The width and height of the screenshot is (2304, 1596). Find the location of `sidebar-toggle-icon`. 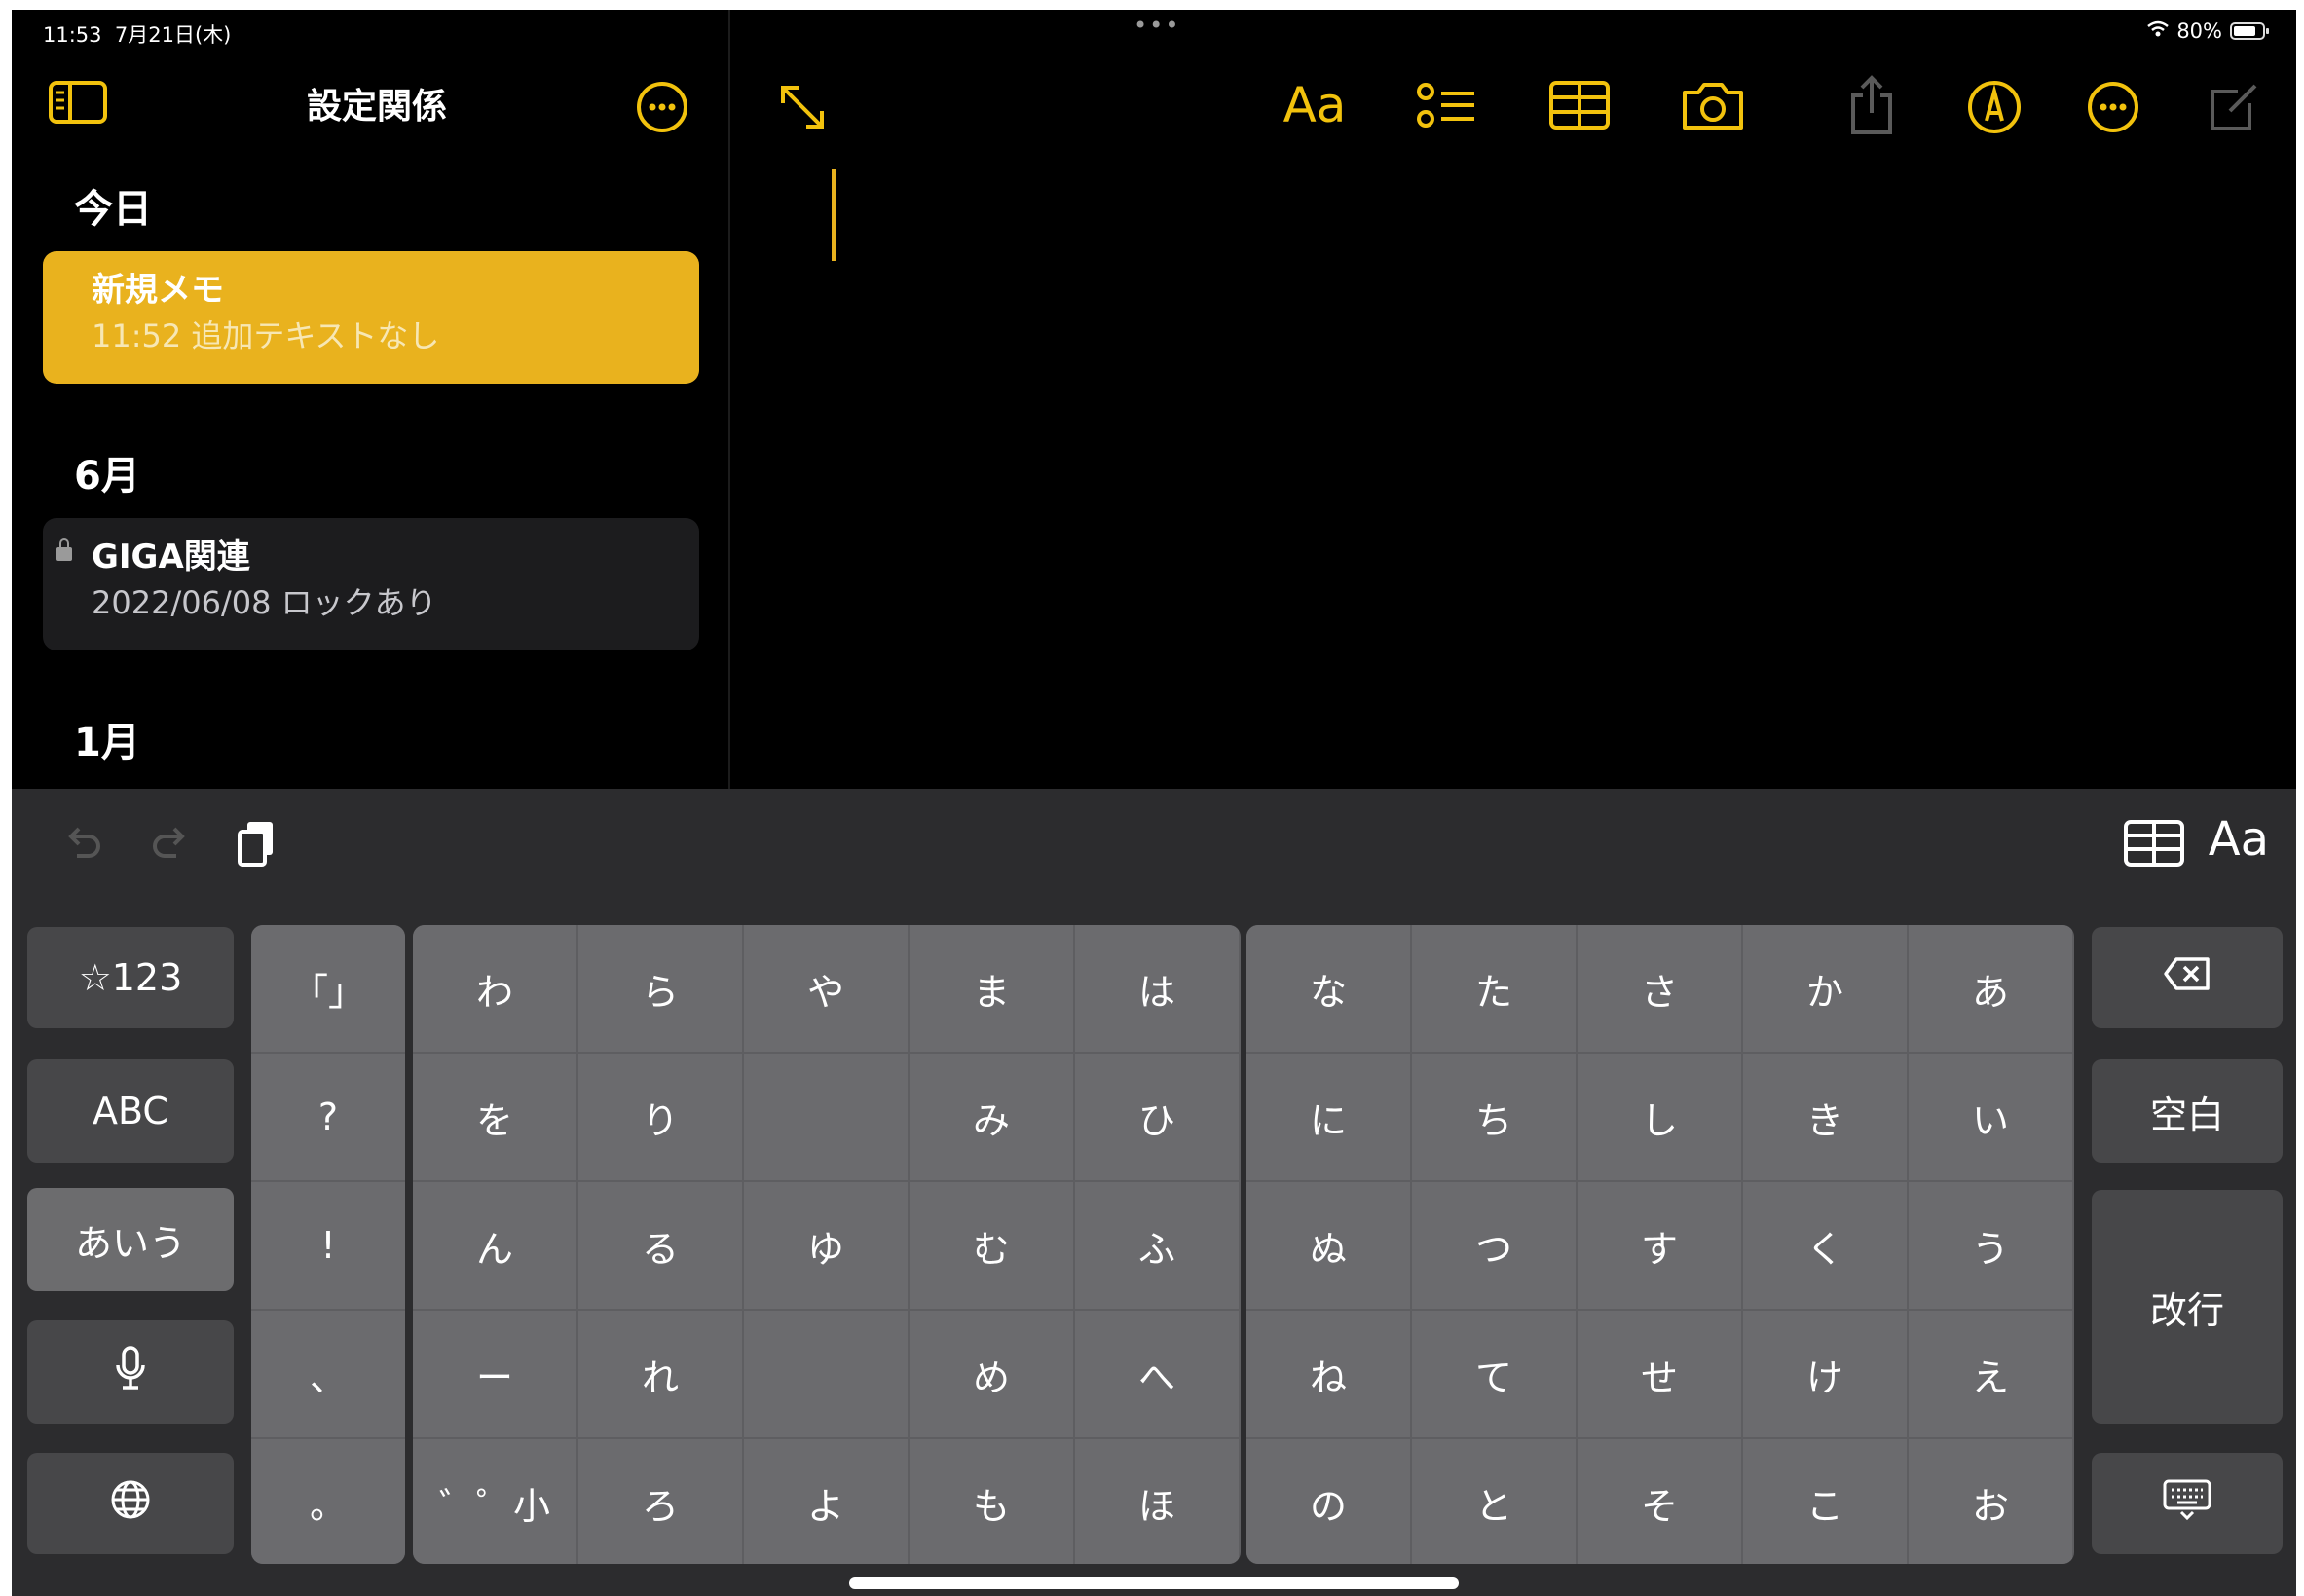

sidebar-toggle-icon is located at coordinates (78, 102).